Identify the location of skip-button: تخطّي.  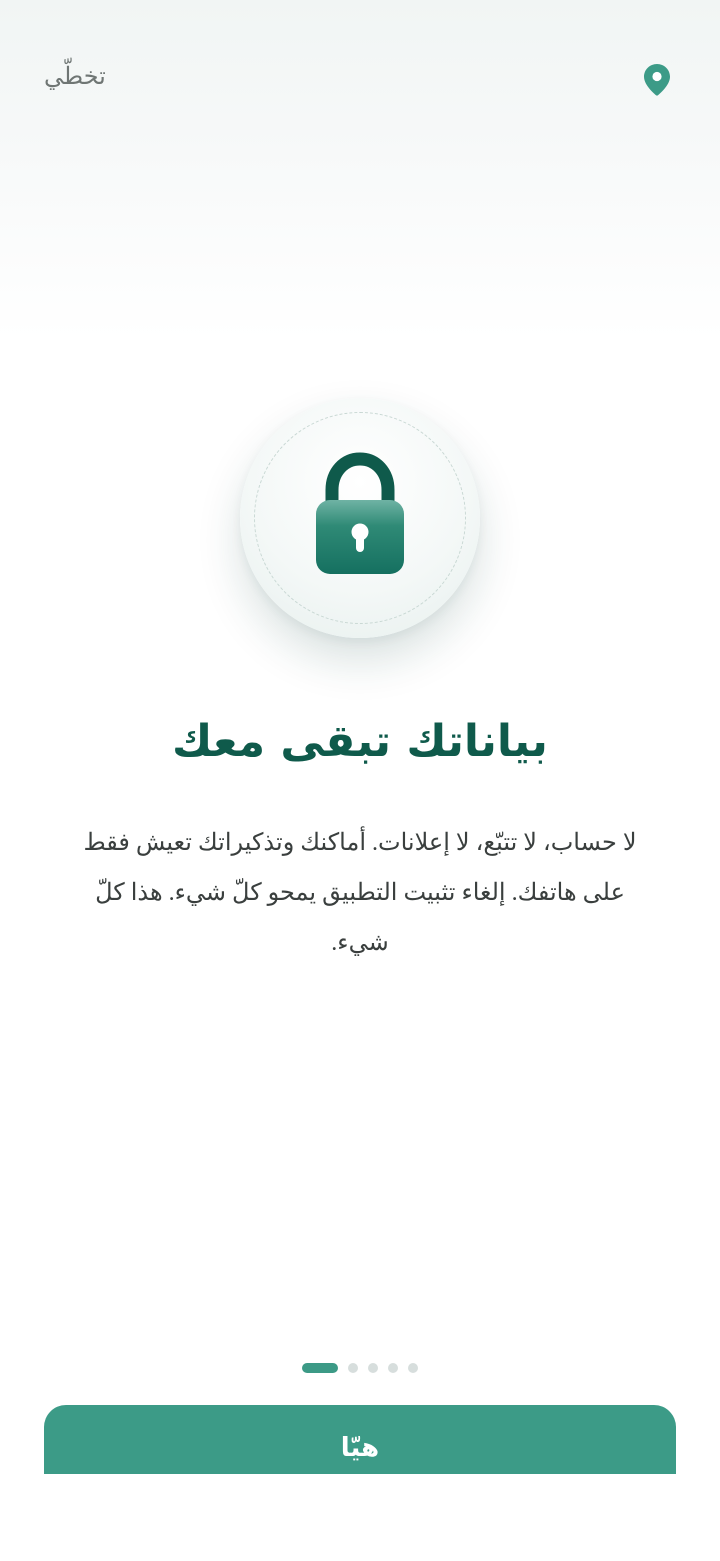
(75, 76).